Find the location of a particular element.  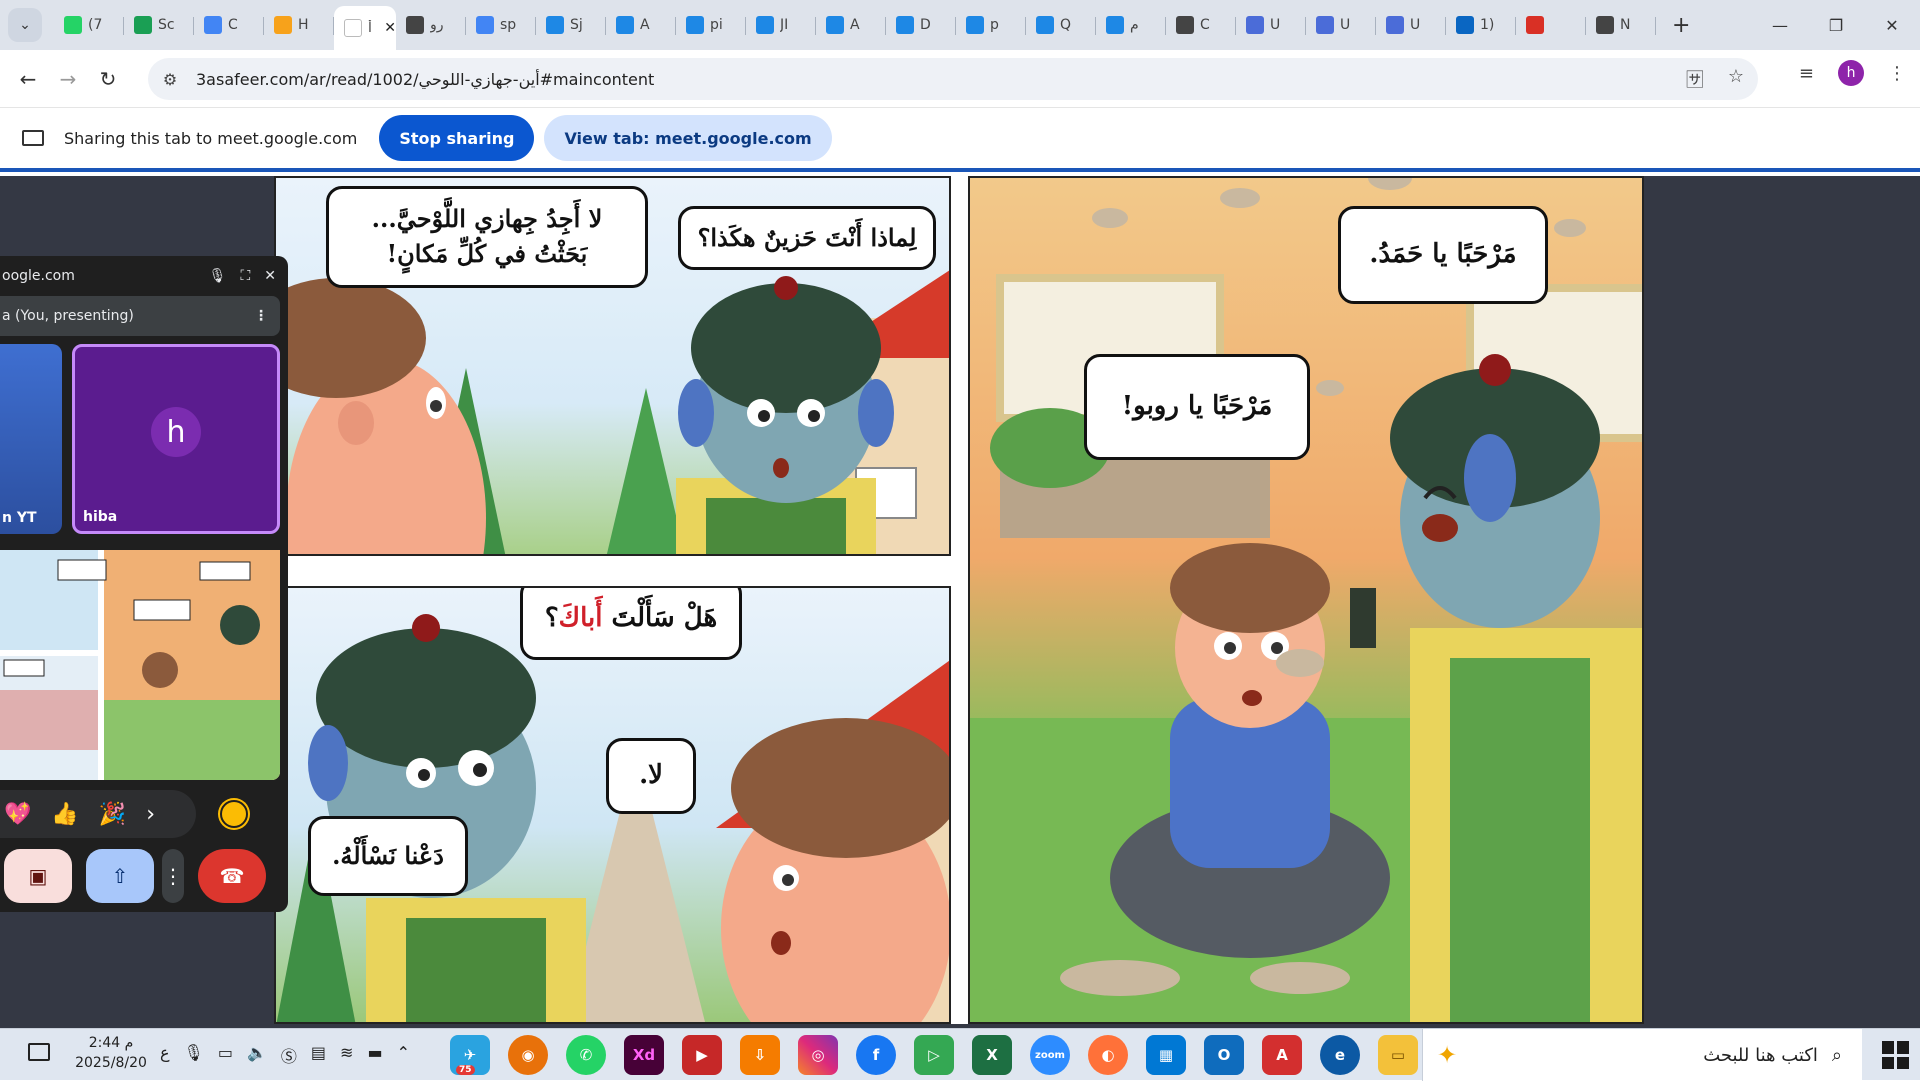

pdf-app-icon: A is located at coordinates (1282, 1055).